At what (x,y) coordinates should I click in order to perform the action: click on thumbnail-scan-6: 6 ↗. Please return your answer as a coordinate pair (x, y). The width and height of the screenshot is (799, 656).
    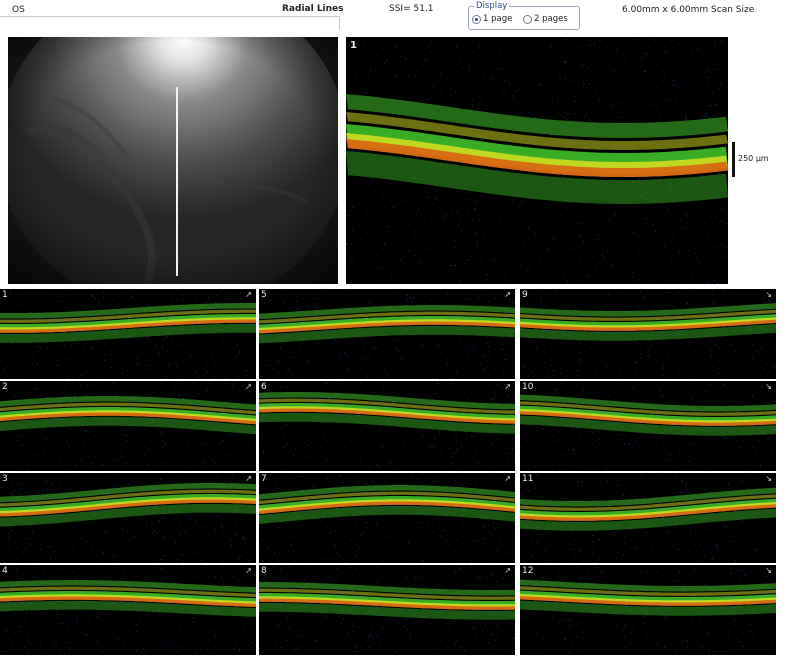
    Looking at the image, I should click on (387, 426).